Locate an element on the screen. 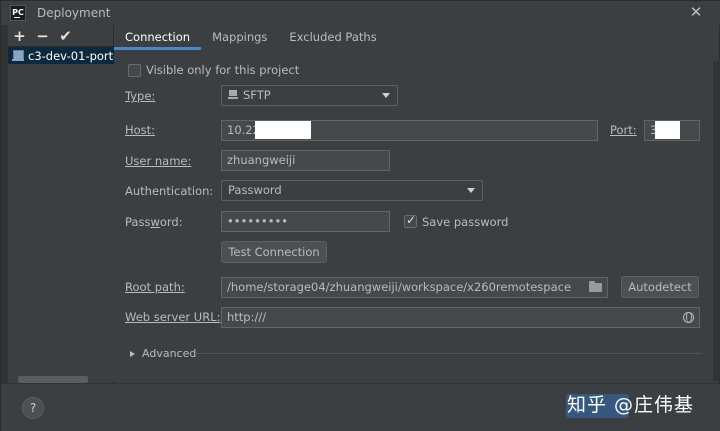 The image size is (720, 431). authentication-label: Authentication: is located at coordinates (169, 191).